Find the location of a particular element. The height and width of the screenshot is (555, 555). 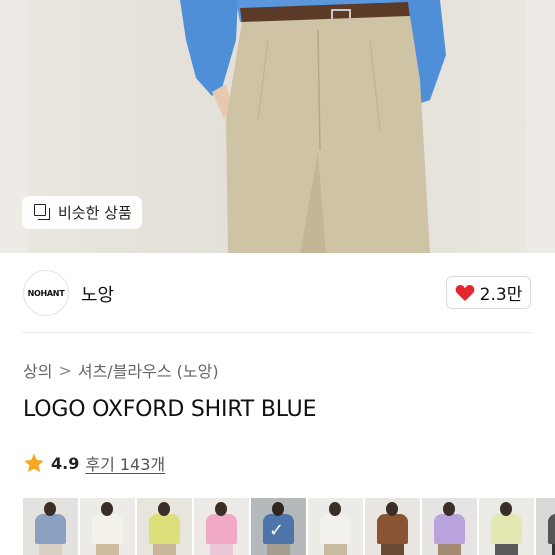

rating: 4.9 후기 143개 is located at coordinates (94, 463).